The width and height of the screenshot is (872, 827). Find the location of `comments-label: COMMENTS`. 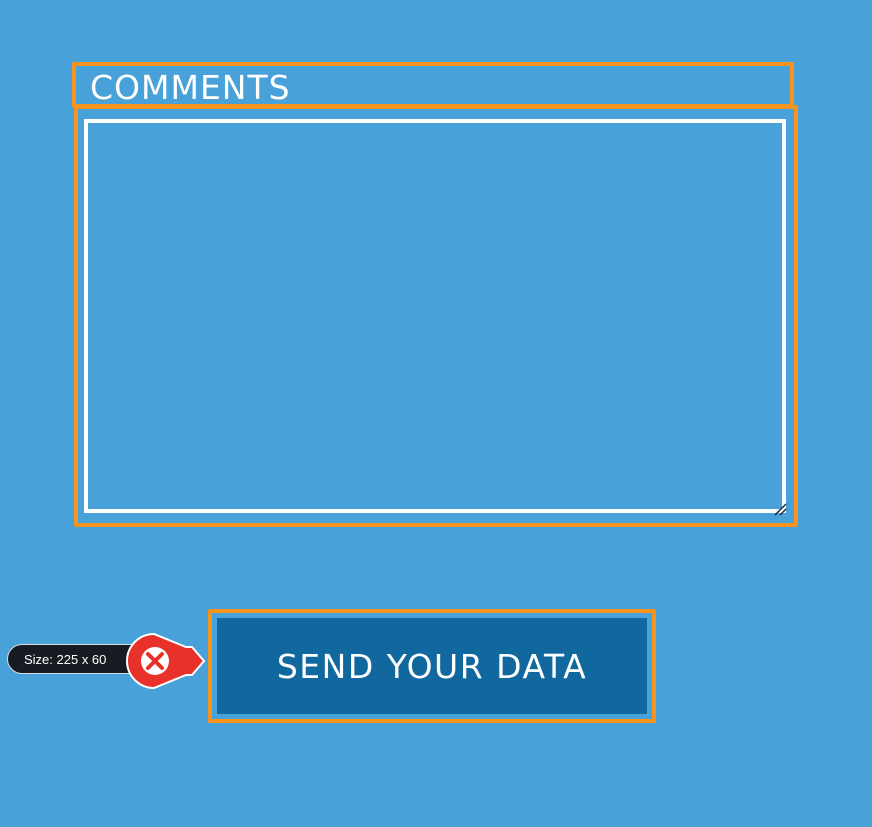

comments-label: COMMENTS is located at coordinates (190, 87).